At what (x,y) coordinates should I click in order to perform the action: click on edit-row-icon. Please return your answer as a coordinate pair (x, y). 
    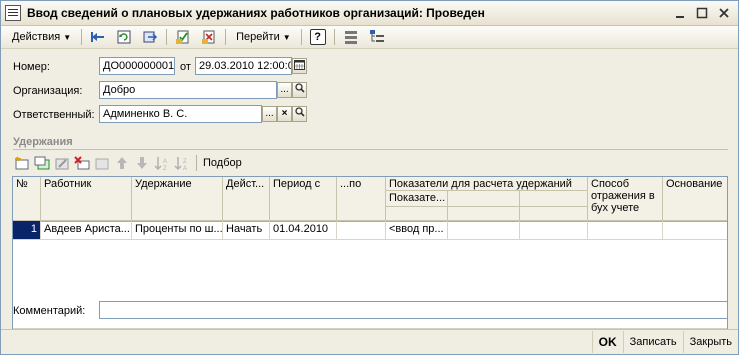
    Looking at the image, I should click on (62, 164).